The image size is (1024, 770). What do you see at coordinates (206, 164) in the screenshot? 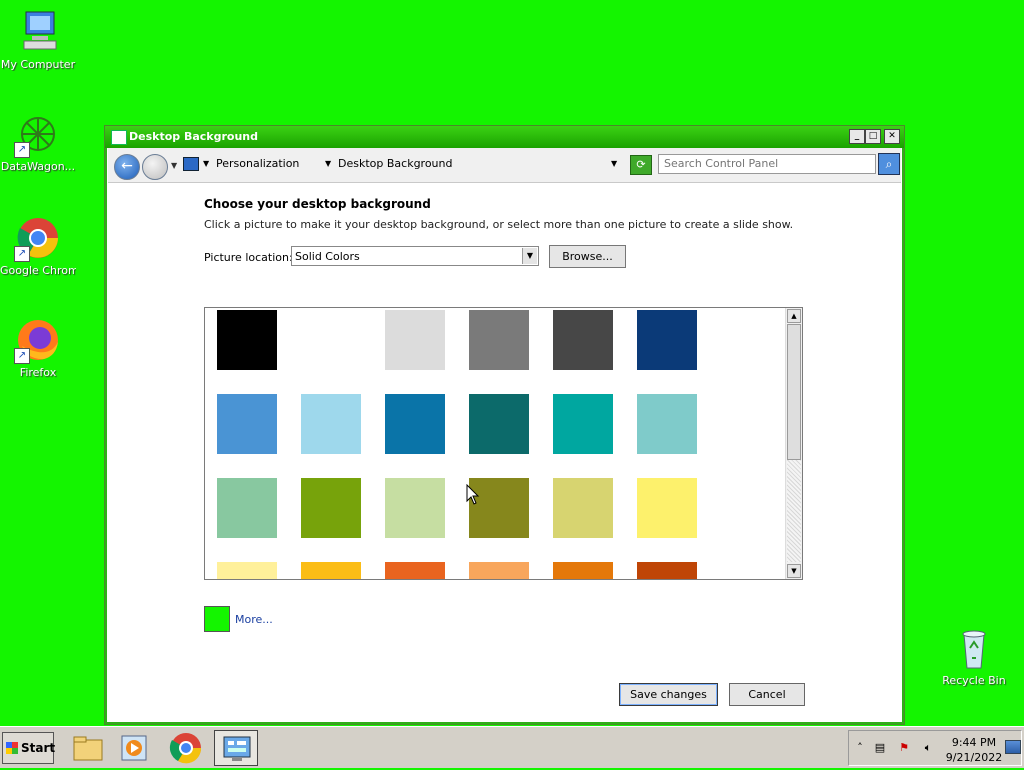
I see `breadcrumb-root-chevron: ▼` at bounding box center [206, 164].